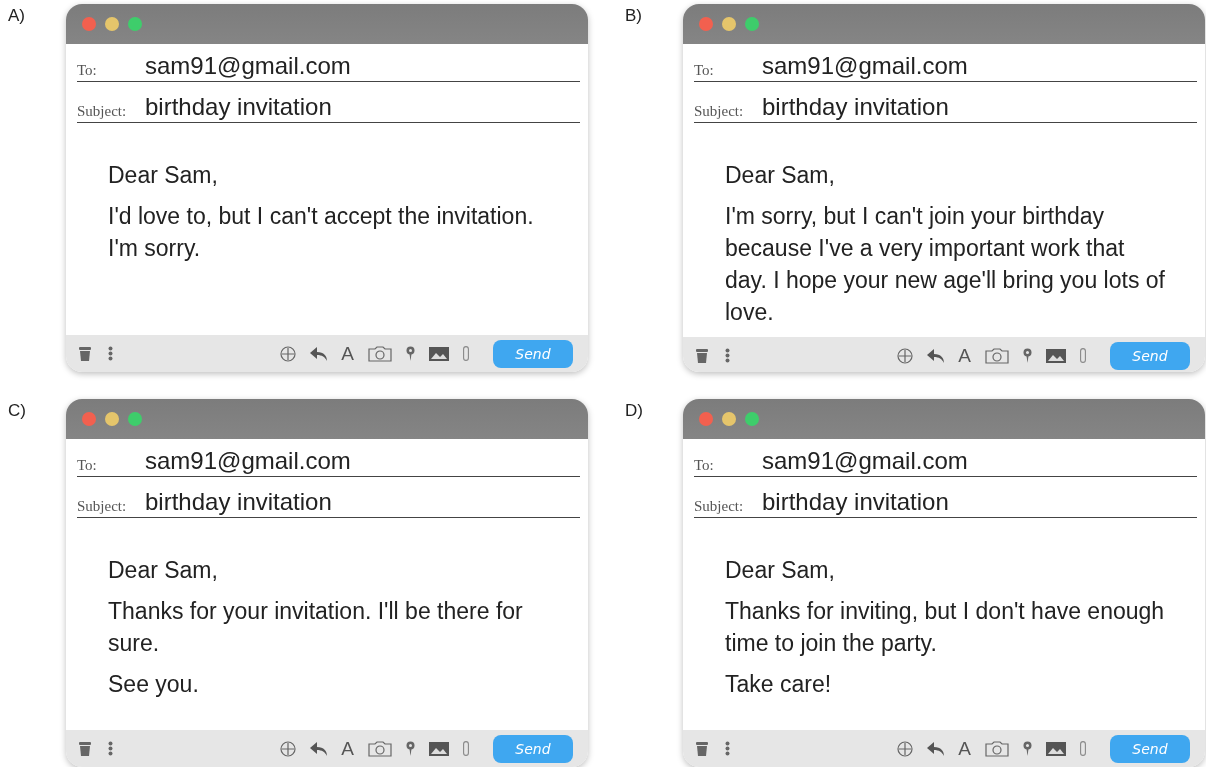  What do you see at coordinates (945, 627) in the screenshot?
I see `message-paragraph: Thanks for inviting, but I don't have enough time to join the party.` at bounding box center [945, 627].